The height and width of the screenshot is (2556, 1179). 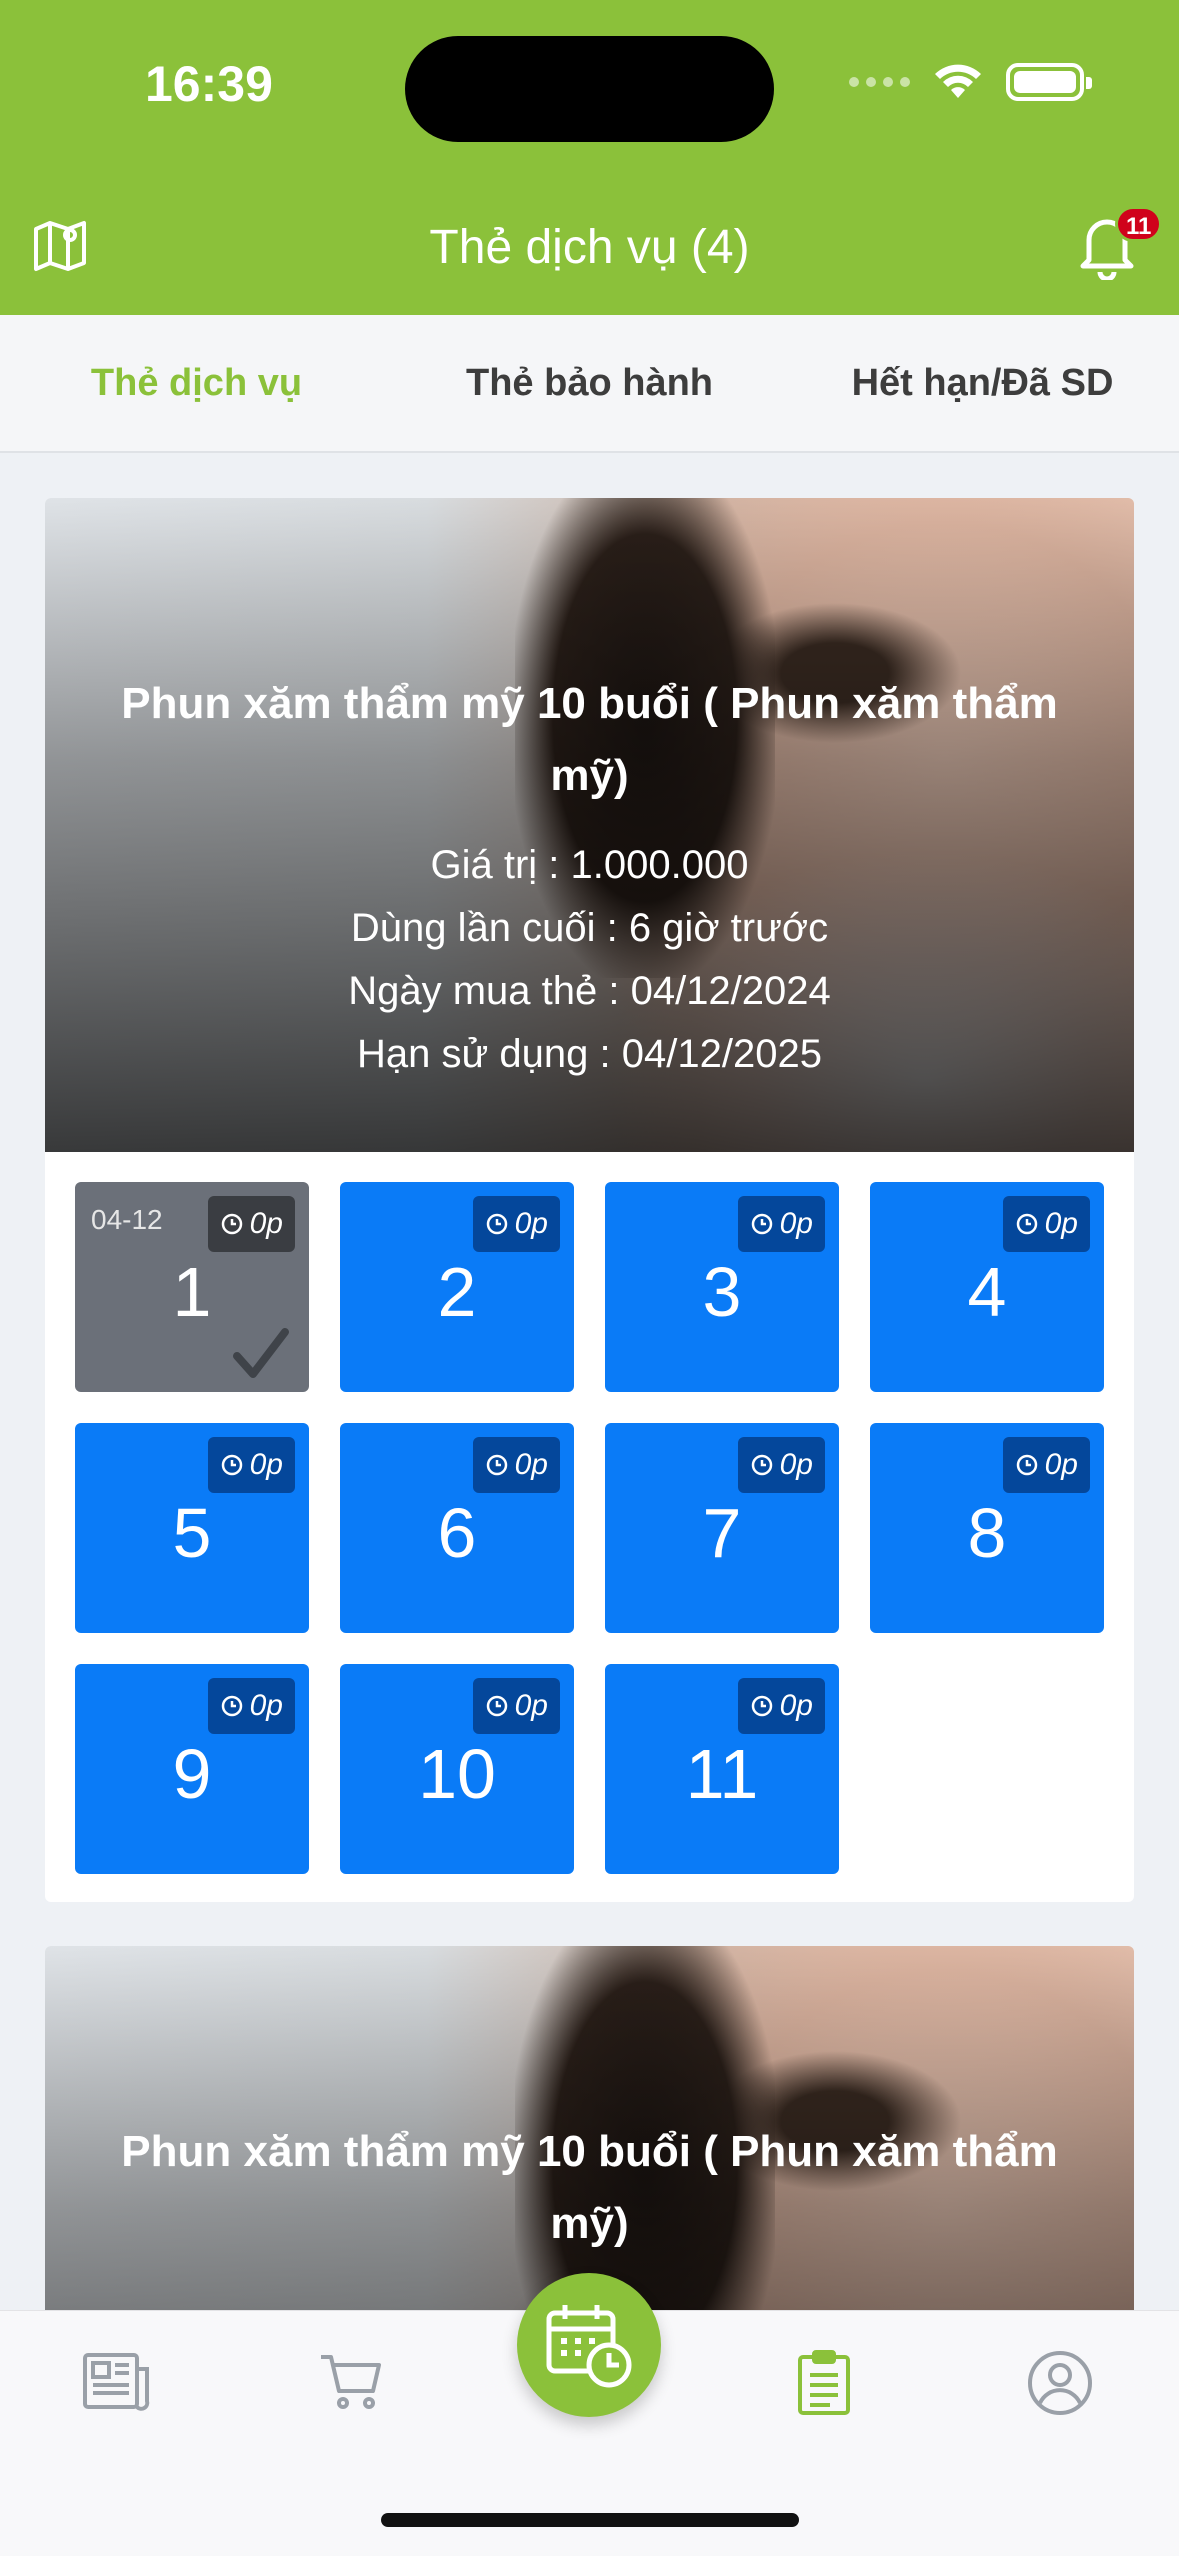 I want to click on session-tile: 0p 10, so click(x=457, y=1769).